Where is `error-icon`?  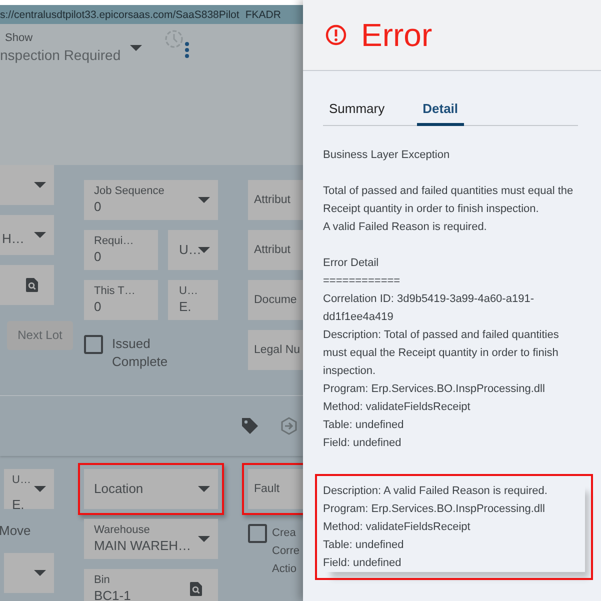
error-icon is located at coordinates (336, 35).